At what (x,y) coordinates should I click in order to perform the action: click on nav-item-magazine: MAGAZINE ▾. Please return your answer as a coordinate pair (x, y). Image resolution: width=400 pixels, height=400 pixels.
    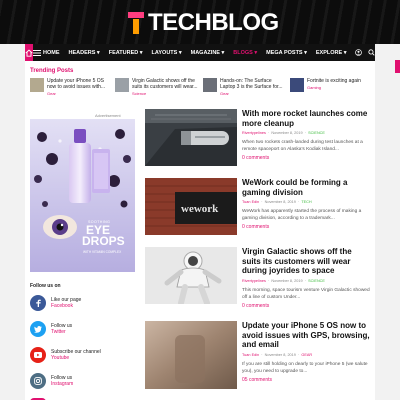
    Looking at the image, I should click on (208, 53).